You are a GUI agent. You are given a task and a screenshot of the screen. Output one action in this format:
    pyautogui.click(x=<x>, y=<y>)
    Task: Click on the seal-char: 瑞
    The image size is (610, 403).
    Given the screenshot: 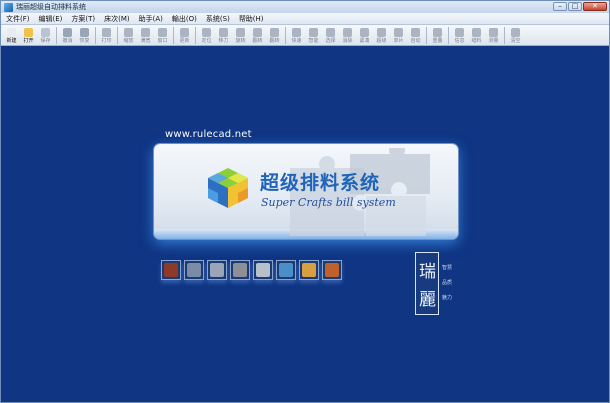 What is the action you would take?
    pyautogui.click(x=427, y=272)
    